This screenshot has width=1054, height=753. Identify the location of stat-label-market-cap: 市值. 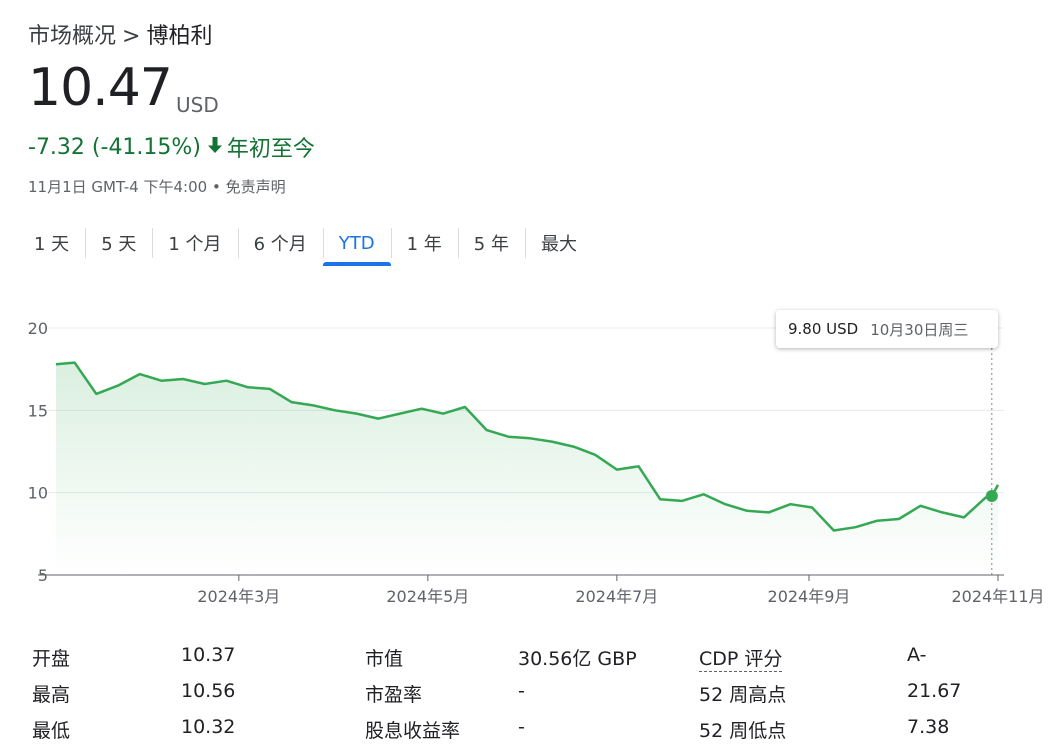
(384, 659).